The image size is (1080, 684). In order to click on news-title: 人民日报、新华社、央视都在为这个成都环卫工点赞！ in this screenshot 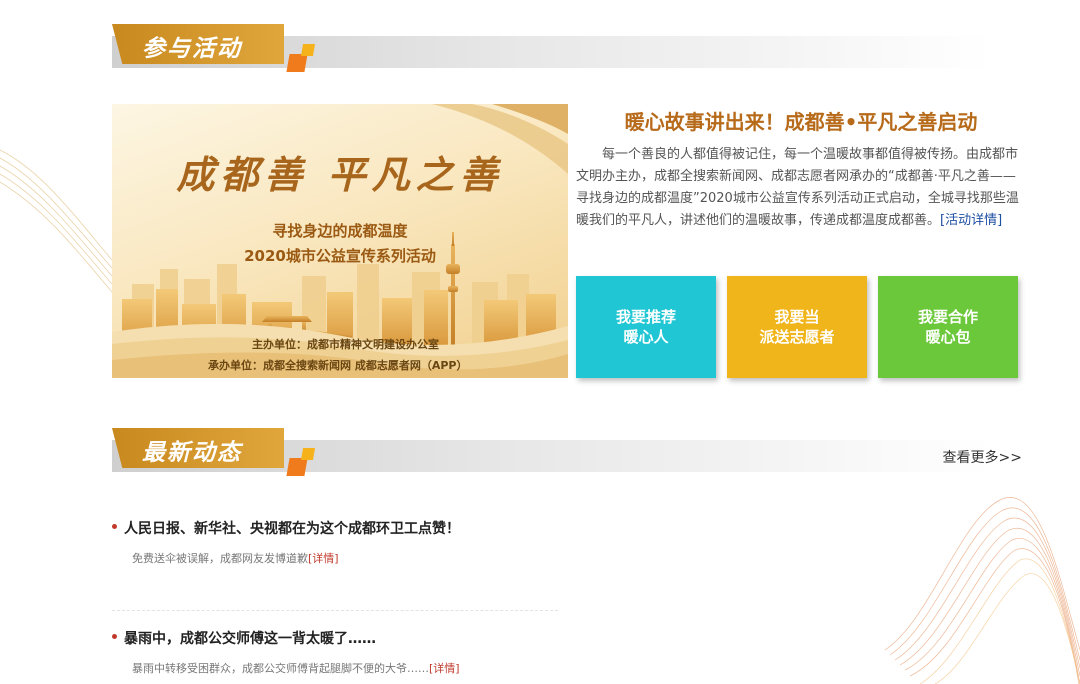, I will do `click(337, 528)`.